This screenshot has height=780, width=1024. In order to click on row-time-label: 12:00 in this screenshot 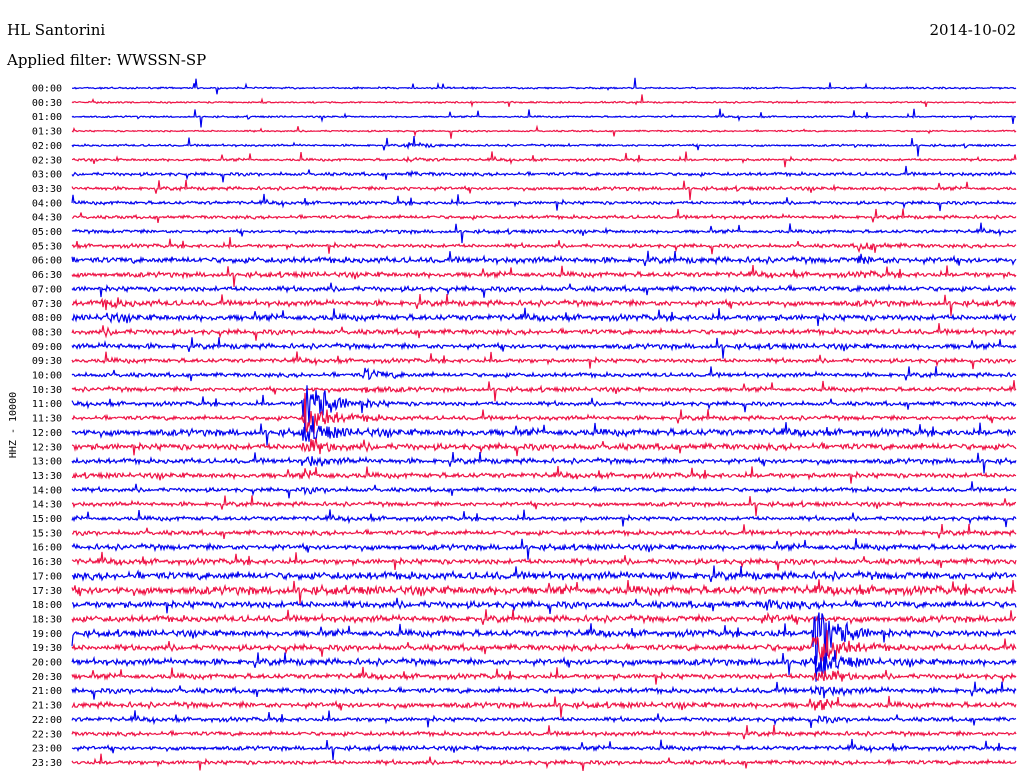, I will do `click(47, 433)`.